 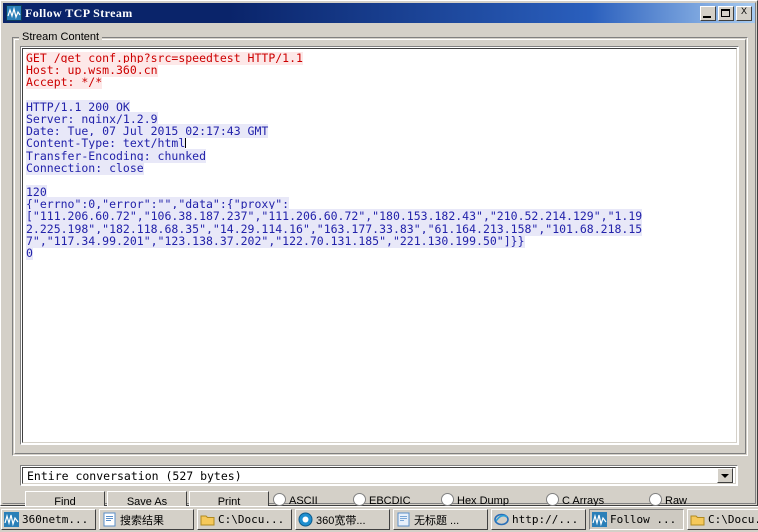 I want to click on radio-c-arrays: C Arrays, so click(x=586, y=499).